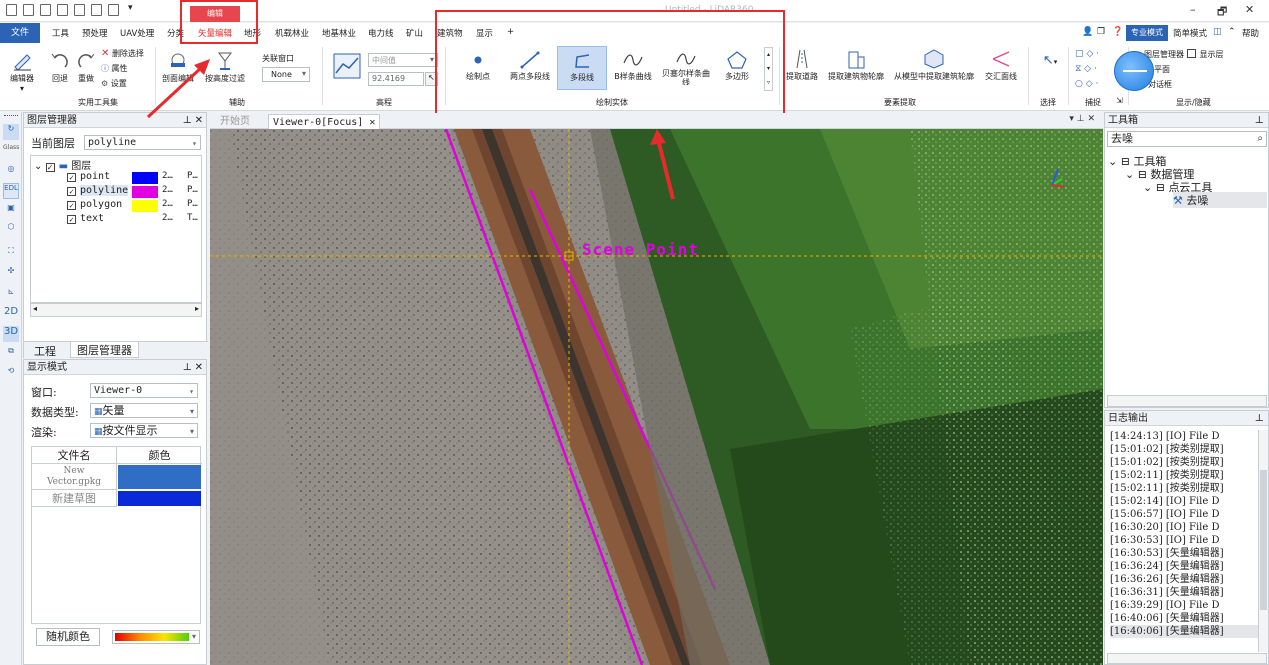 The height and width of the screenshot is (665, 1269). I want to click on attribute-button: ⓘ 属性, so click(114, 68).